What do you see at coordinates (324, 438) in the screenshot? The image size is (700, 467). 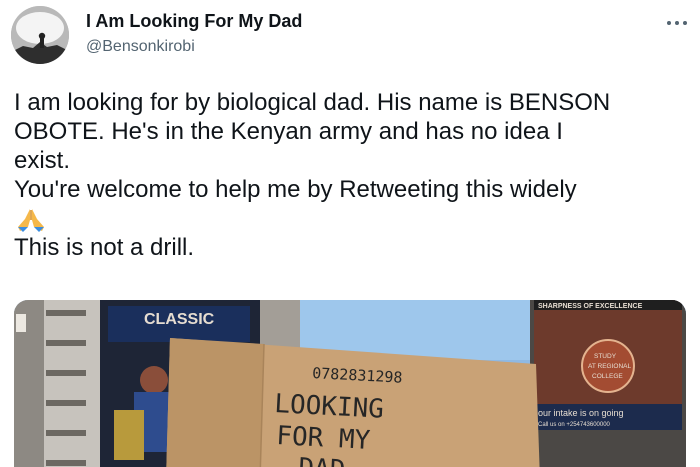 I see `sign-line-2: FOR MY` at bounding box center [324, 438].